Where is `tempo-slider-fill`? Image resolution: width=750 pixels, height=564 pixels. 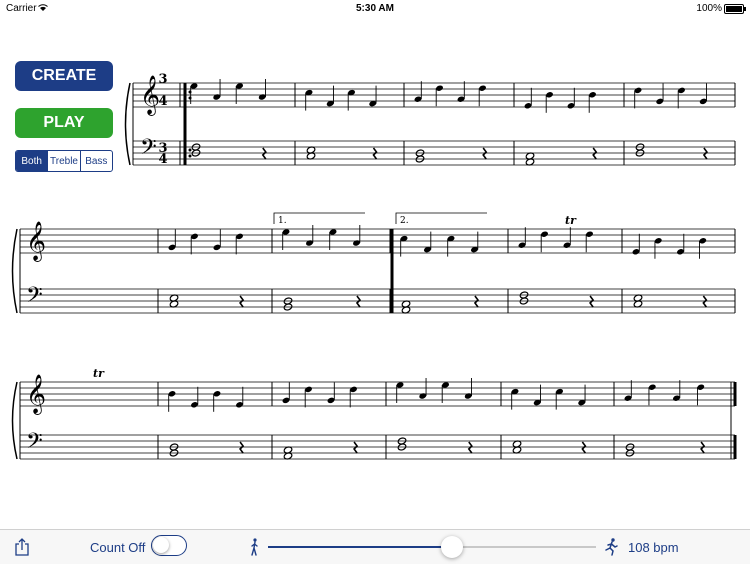 tempo-slider-fill is located at coordinates (360, 547).